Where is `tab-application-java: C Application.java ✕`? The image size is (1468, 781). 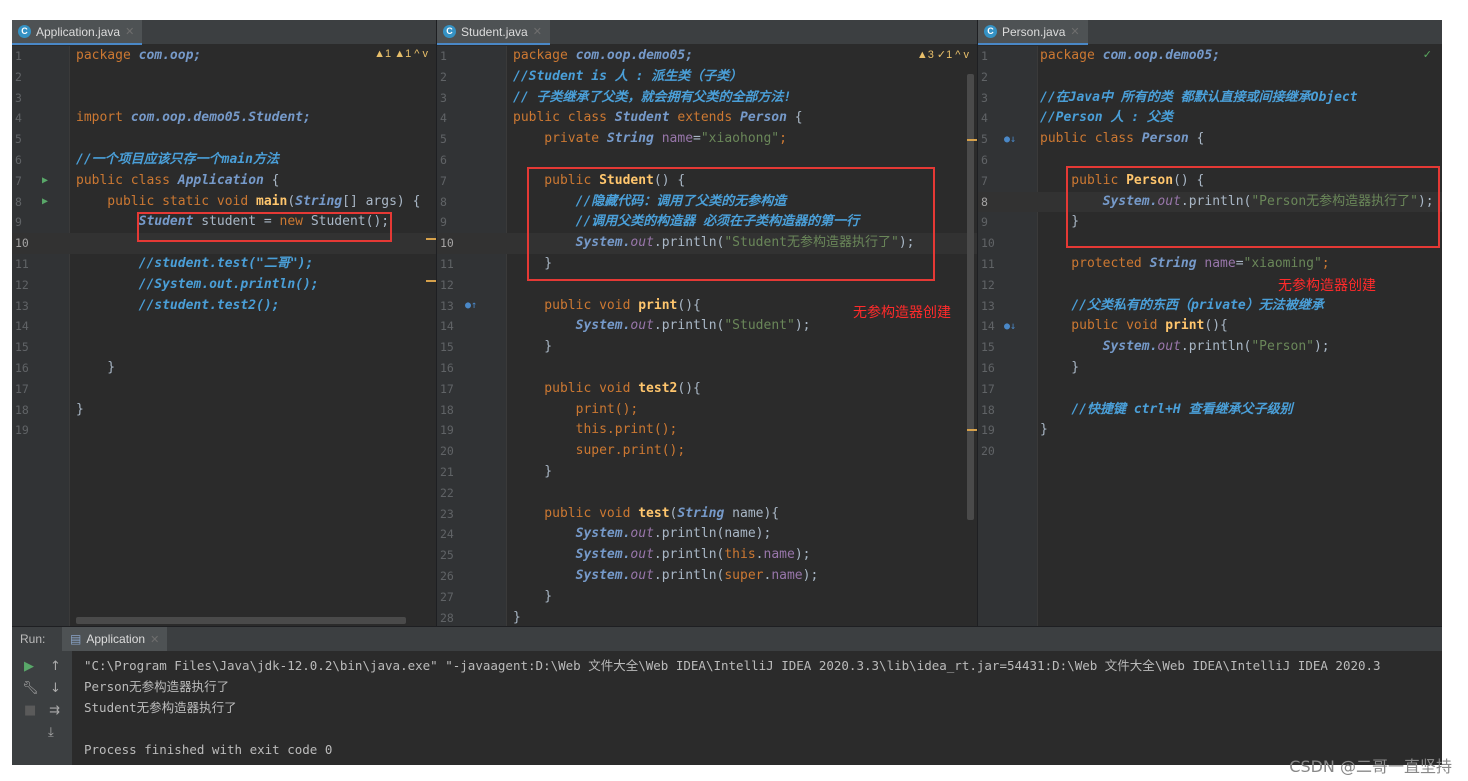
tab-application-java: C Application.java ✕ is located at coordinates (77, 32).